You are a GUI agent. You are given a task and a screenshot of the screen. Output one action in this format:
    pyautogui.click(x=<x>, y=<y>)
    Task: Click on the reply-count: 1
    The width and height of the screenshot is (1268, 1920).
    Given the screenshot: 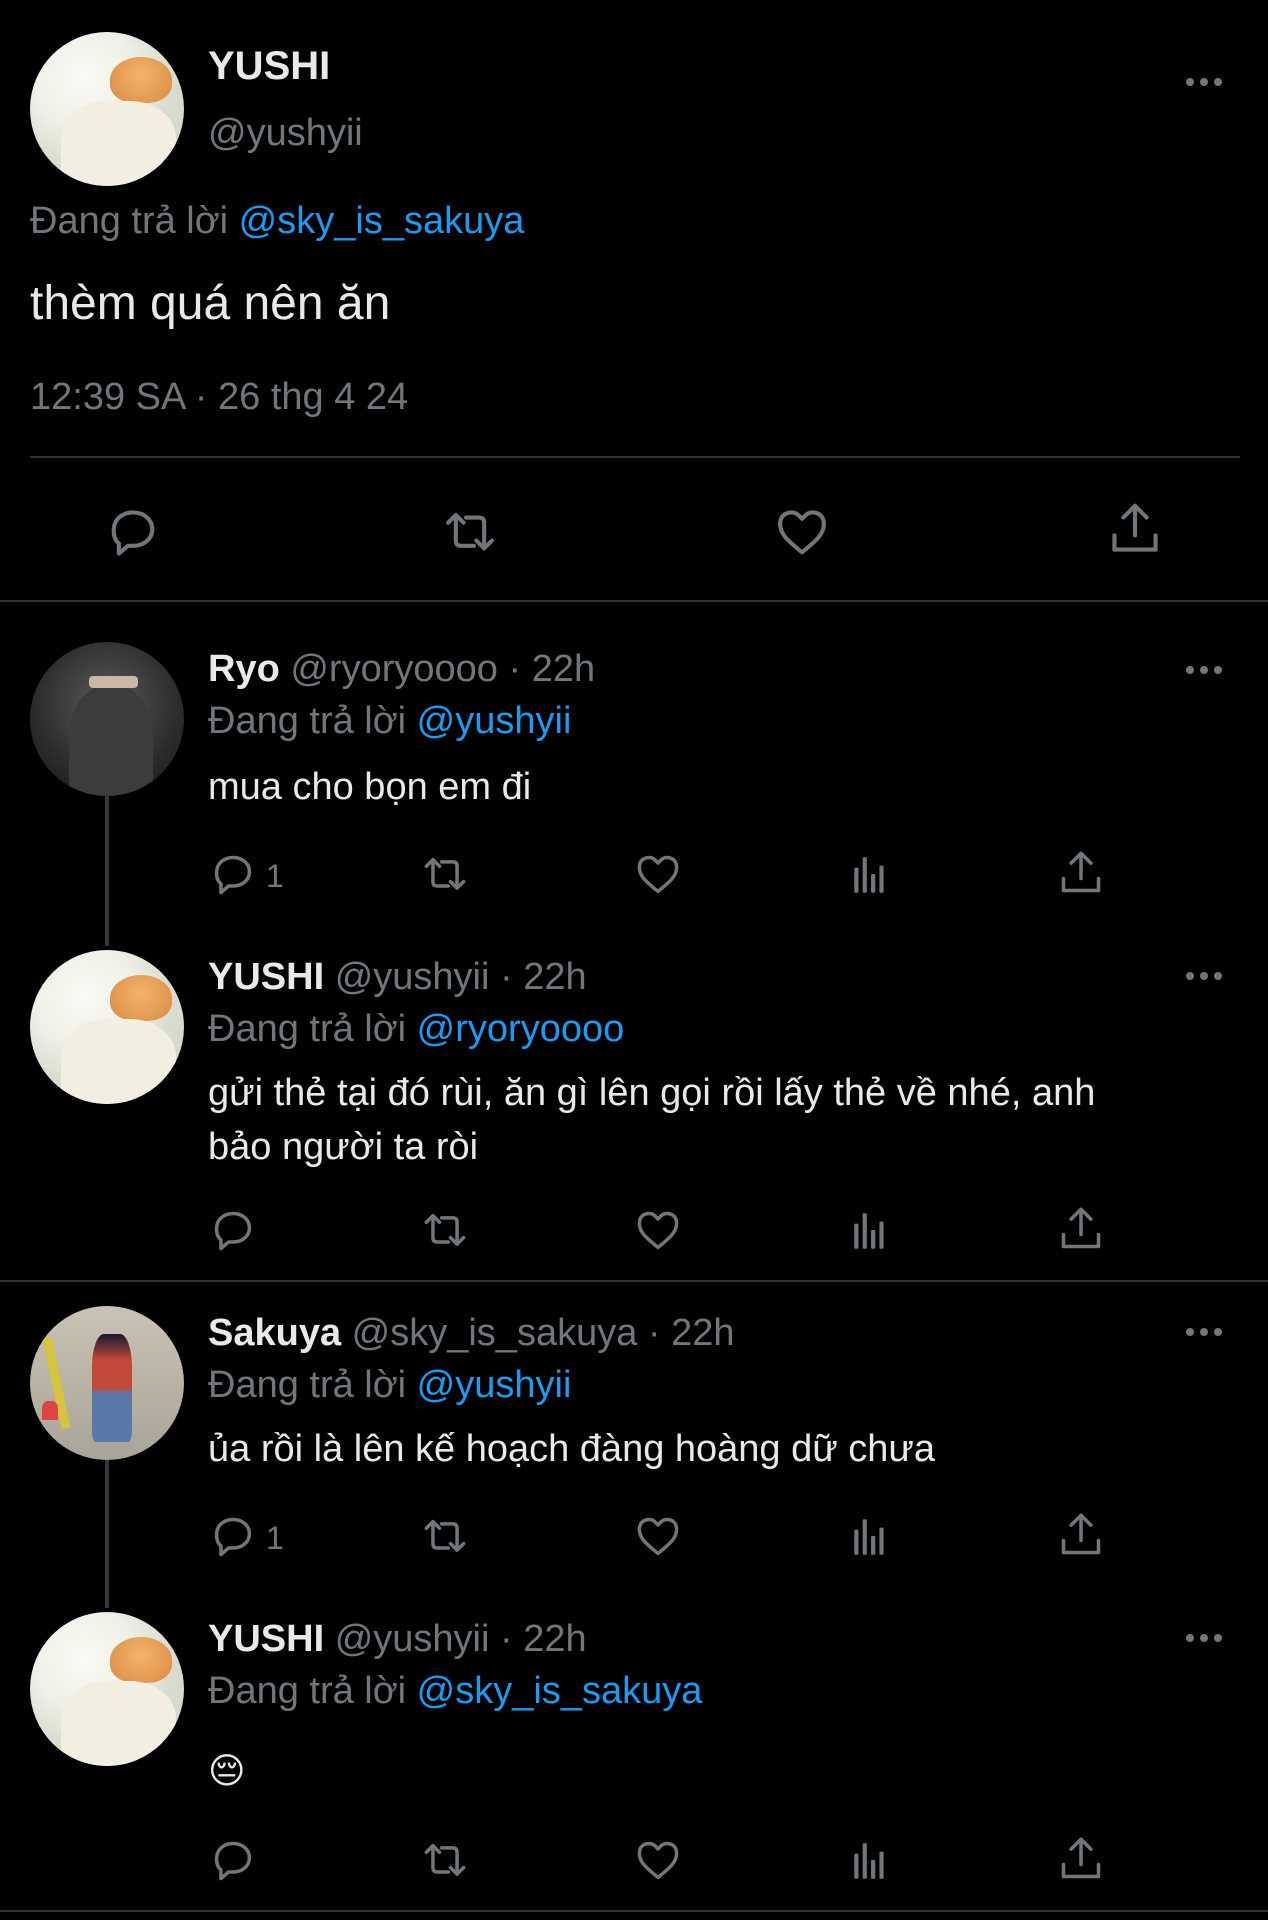 What is the action you would take?
    pyautogui.click(x=275, y=876)
    